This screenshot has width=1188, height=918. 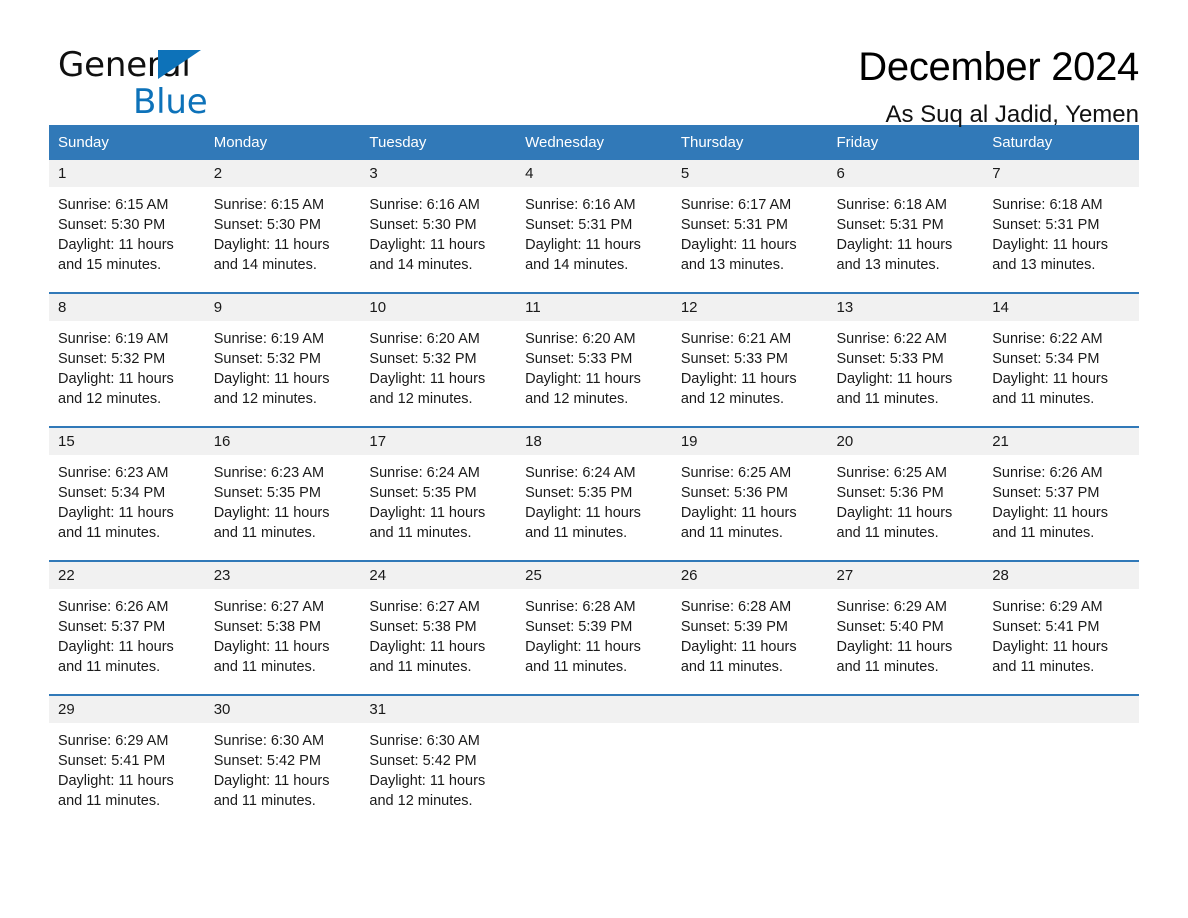 I want to click on day-number: 26, so click(x=749, y=575).